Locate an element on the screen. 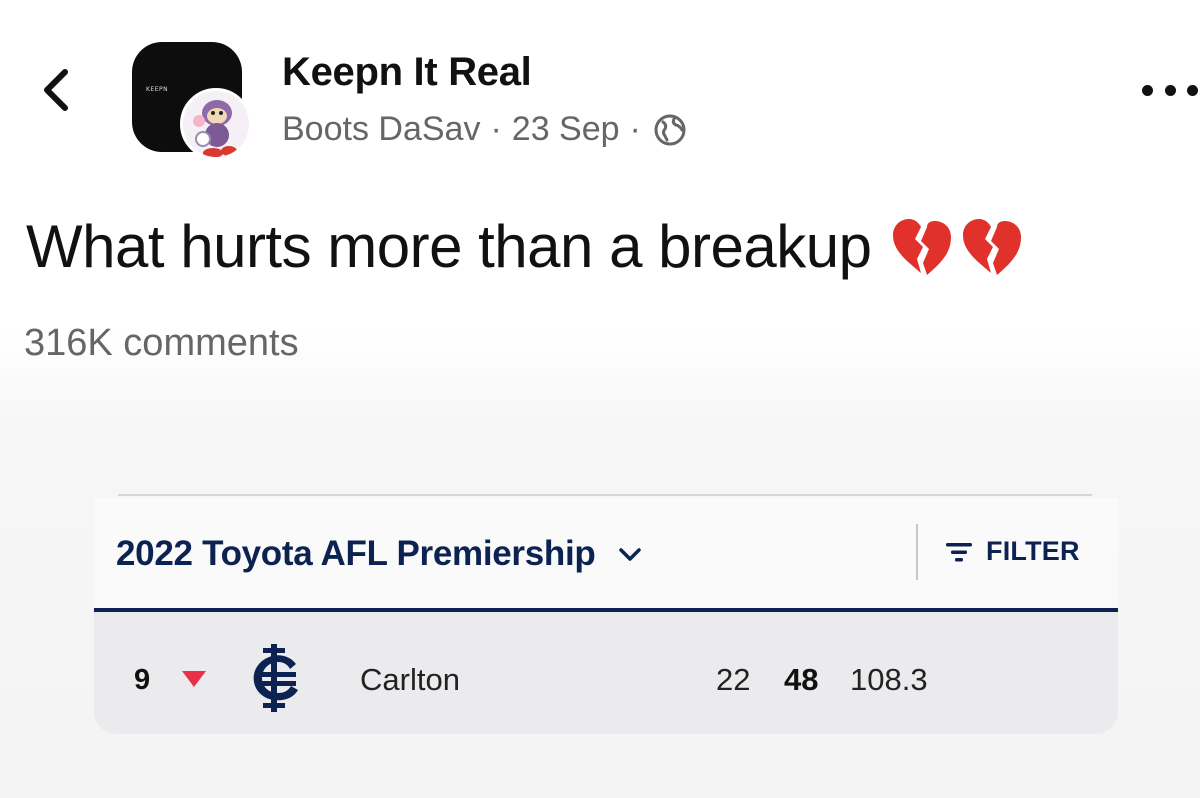 The height and width of the screenshot is (798, 1200). filter-icon is located at coordinates (959, 551).